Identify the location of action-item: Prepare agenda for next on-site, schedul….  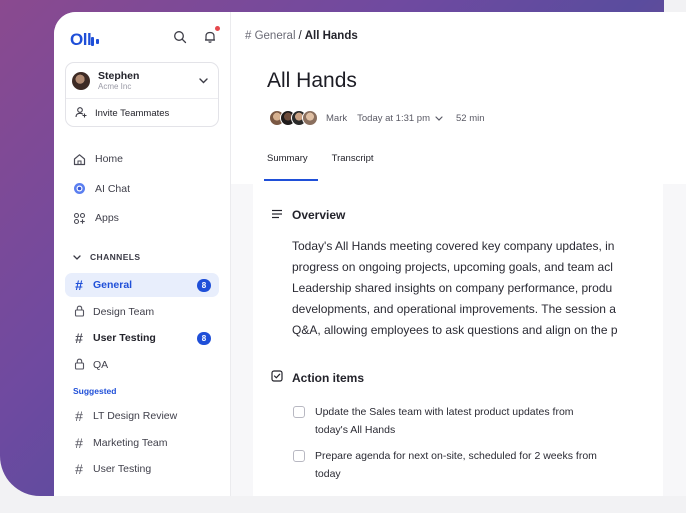
(445, 465).